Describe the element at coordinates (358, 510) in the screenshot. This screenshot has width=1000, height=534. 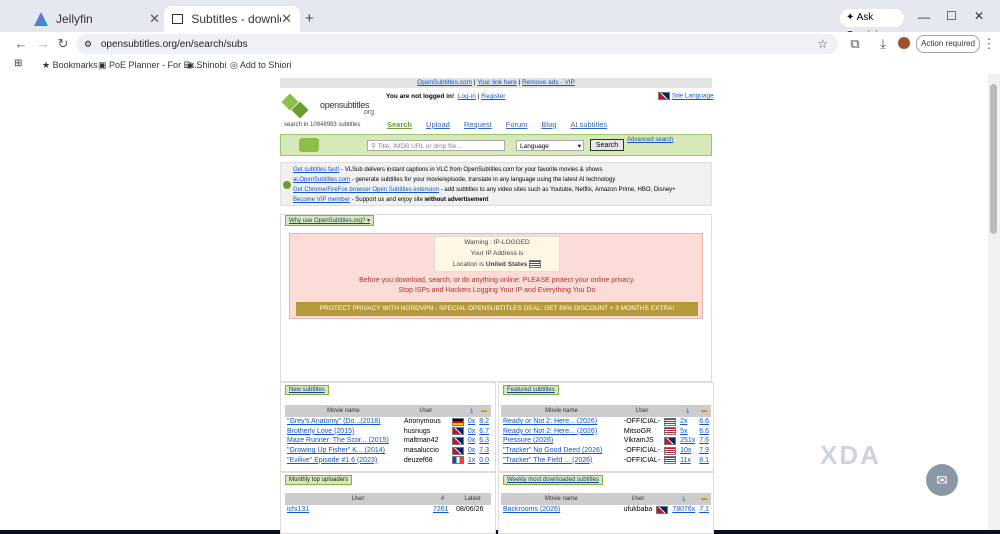
I see `uploader-link: ichi131` at that location.